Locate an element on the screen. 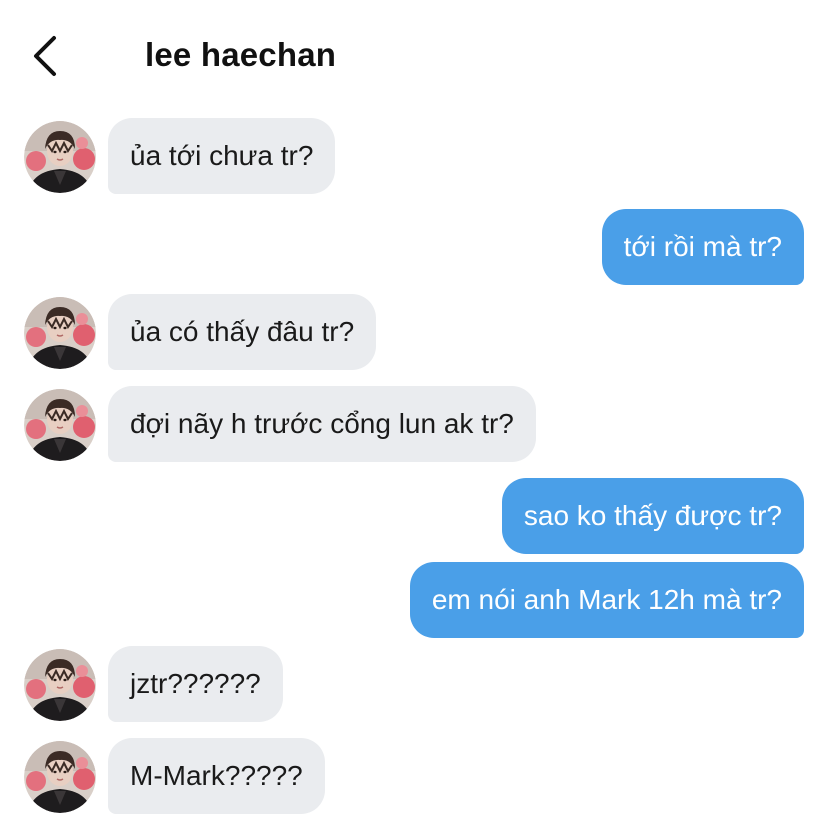  incoming-message: jztr?????? is located at coordinates (195, 684).